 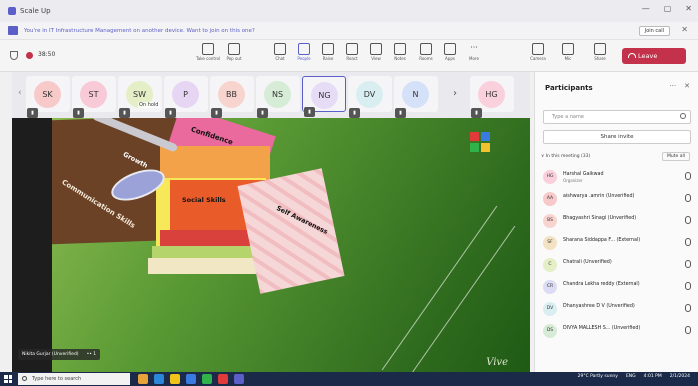 I want to click on leave-button: Leave, so click(x=654, y=56).